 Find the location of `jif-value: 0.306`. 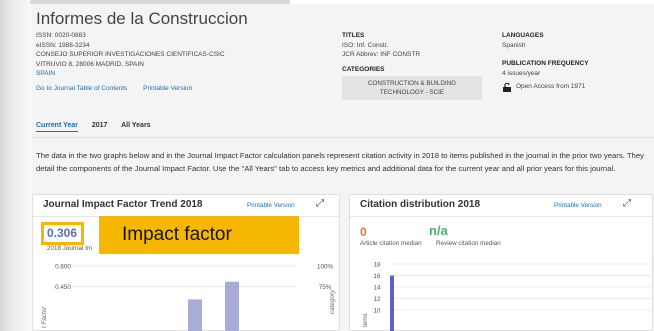

jif-value: 0.306 is located at coordinates (62, 233).